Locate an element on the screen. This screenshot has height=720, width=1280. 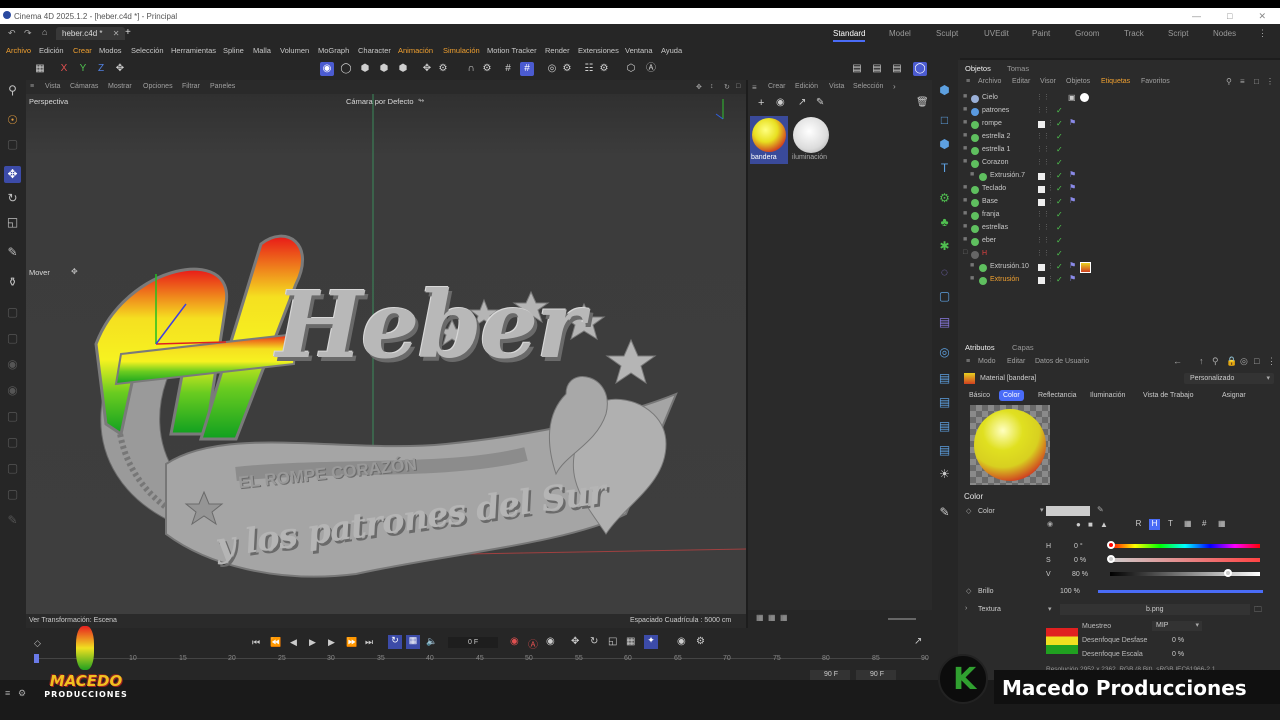
quantize-icon: ☷ is located at coordinates (589, 69).